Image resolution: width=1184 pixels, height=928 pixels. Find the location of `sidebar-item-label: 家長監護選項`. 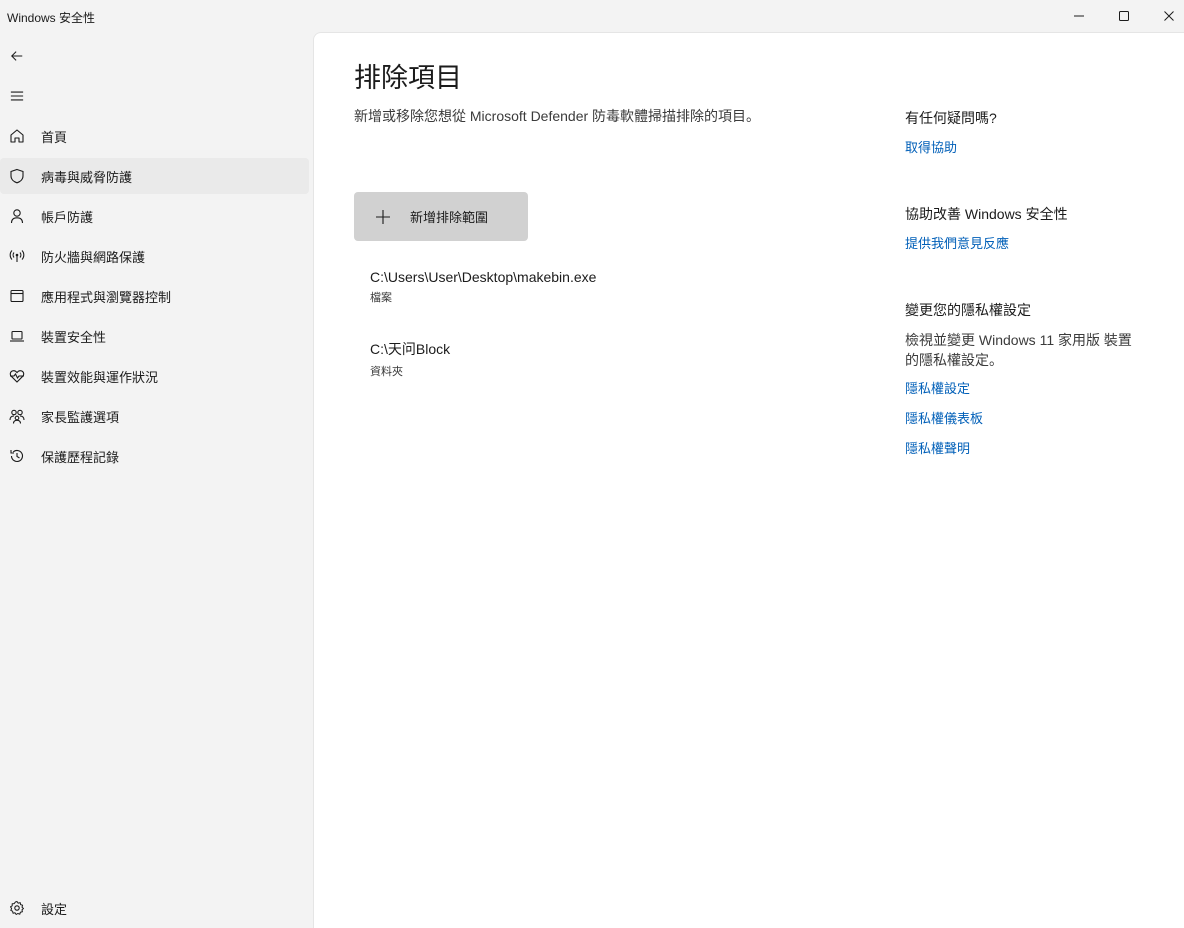

sidebar-item-label: 家長監護選項 is located at coordinates (80, 417).